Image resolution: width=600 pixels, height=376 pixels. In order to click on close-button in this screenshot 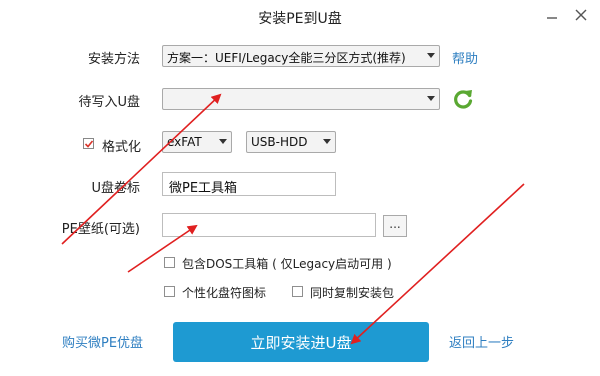, I will do `click(581, 17)`.